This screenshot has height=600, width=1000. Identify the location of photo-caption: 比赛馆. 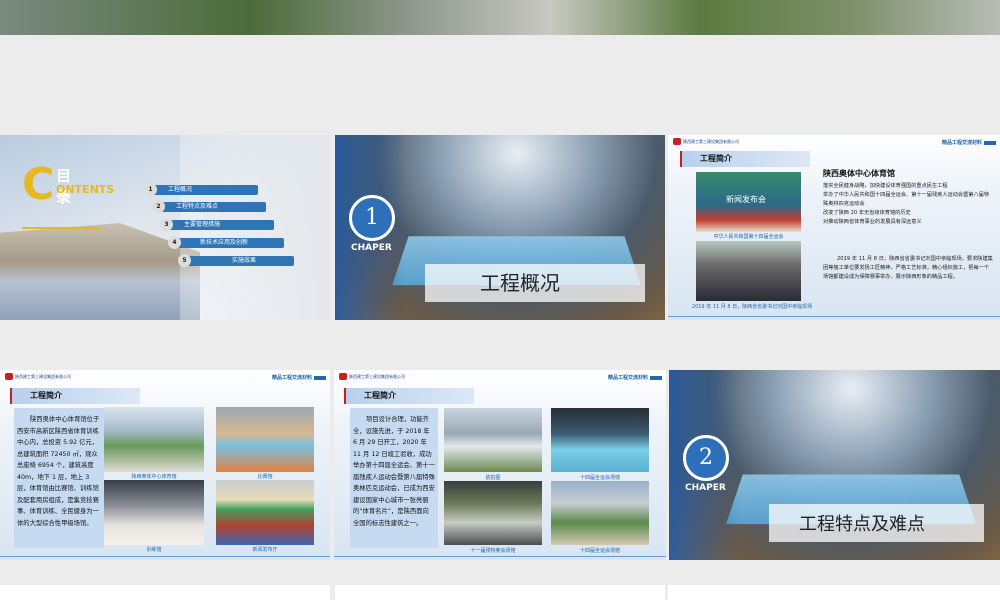
(265, 477).